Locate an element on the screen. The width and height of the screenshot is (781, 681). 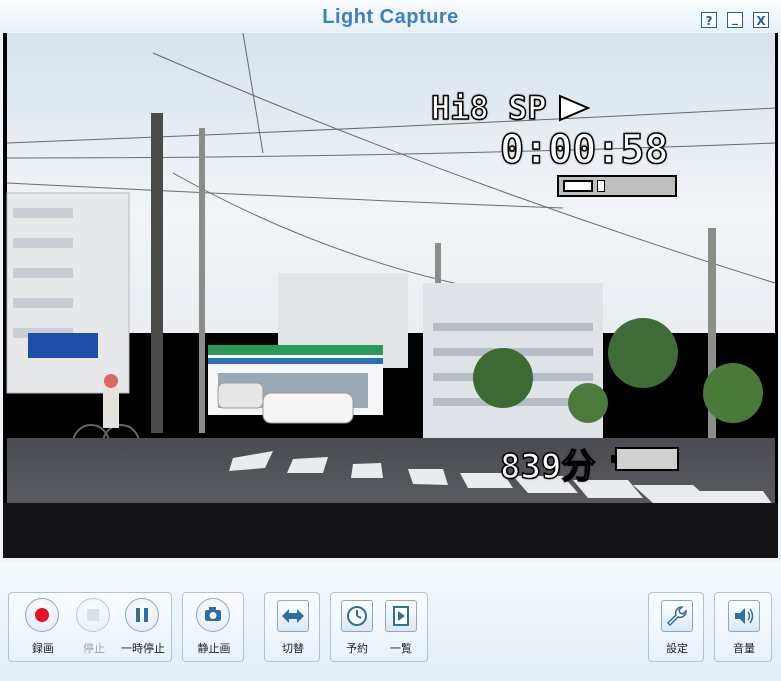
record-button: 録画 is located at coordinates (43, 628).